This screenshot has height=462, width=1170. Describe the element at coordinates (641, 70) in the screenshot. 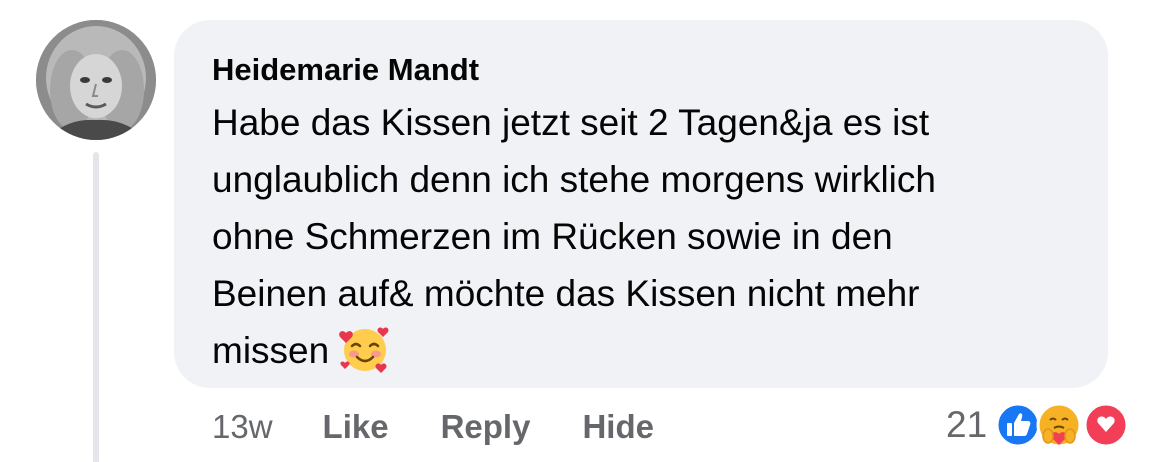

I see `comment-author: Heidemarie Mandt` at that location.